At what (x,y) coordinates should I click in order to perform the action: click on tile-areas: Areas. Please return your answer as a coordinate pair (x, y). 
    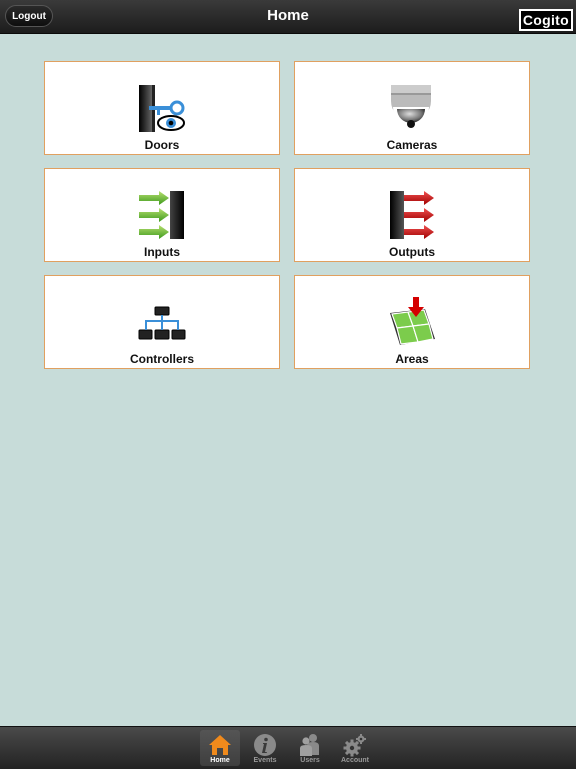
    Looking at the image, I should click on (412, 322).